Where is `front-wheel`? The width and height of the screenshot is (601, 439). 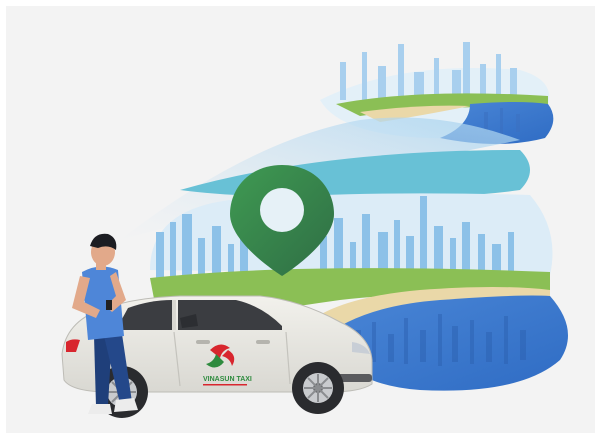 front-wheel is located at coordinates (318, 388).